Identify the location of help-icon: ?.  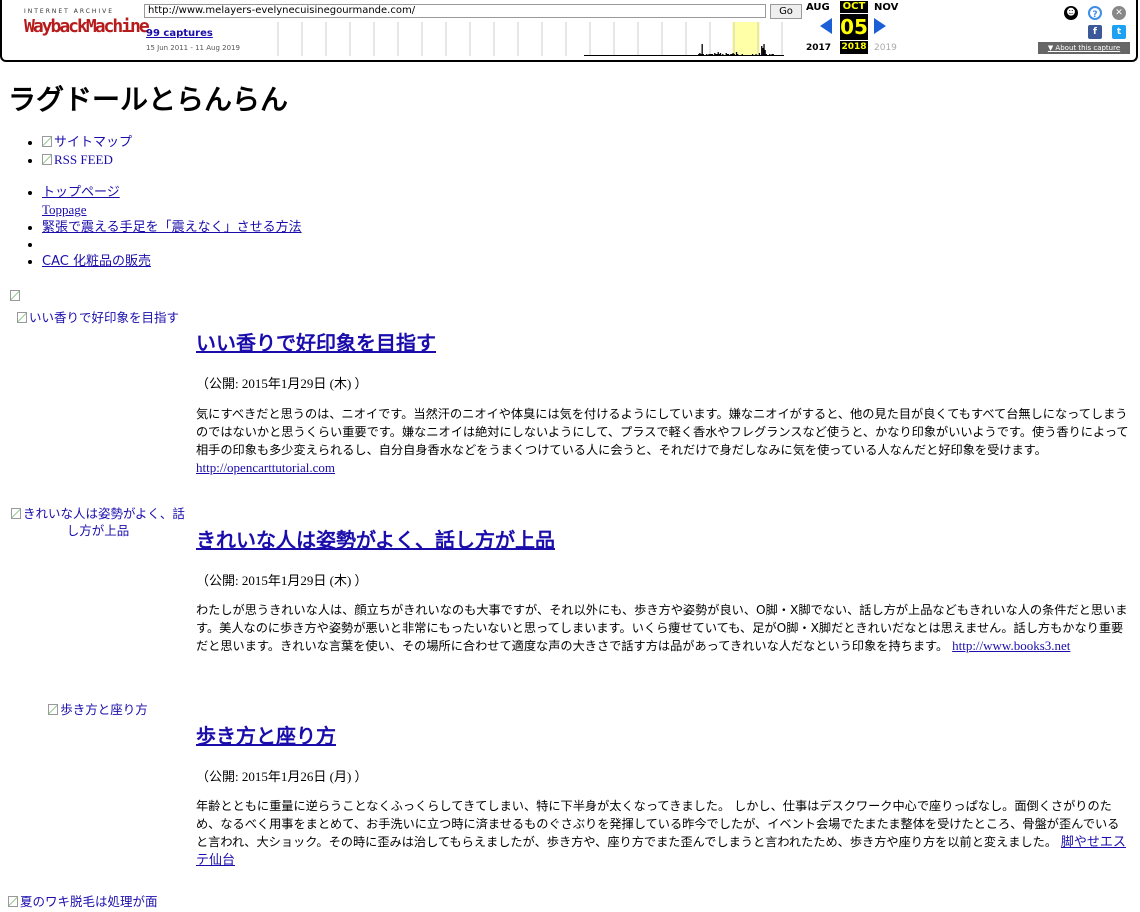
(1095, 13).